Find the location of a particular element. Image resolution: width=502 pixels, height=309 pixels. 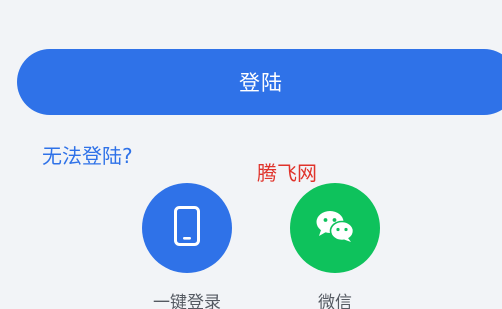

wechat-login-button is located at coordinates (335, 228).